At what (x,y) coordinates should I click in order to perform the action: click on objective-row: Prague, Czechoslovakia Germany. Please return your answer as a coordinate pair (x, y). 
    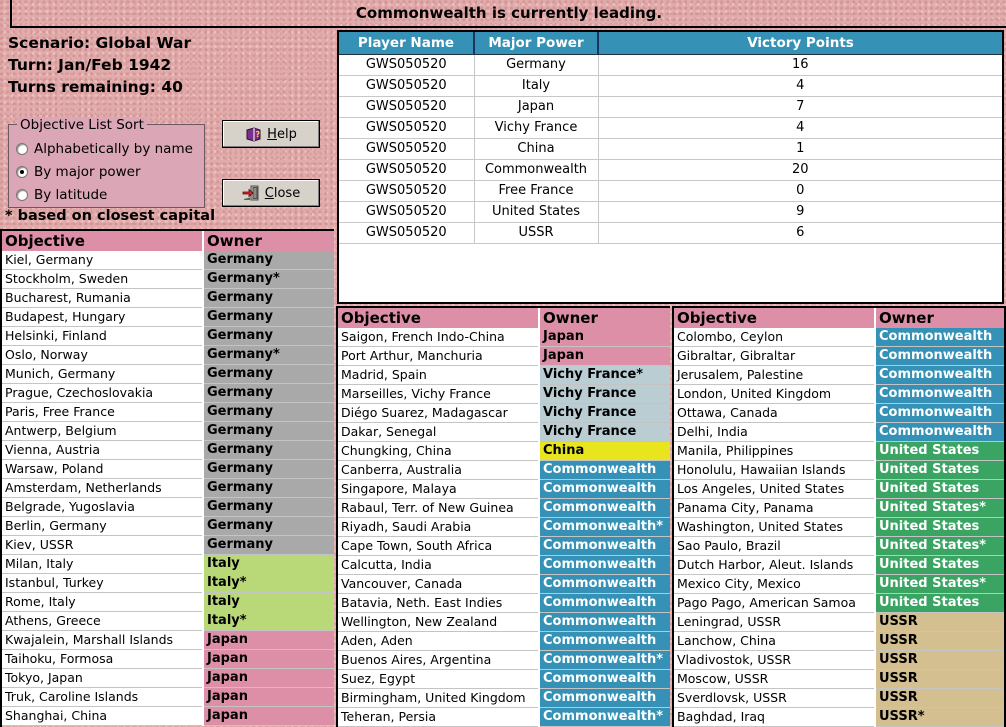
    Looking at the image, I should click on (168, 393).